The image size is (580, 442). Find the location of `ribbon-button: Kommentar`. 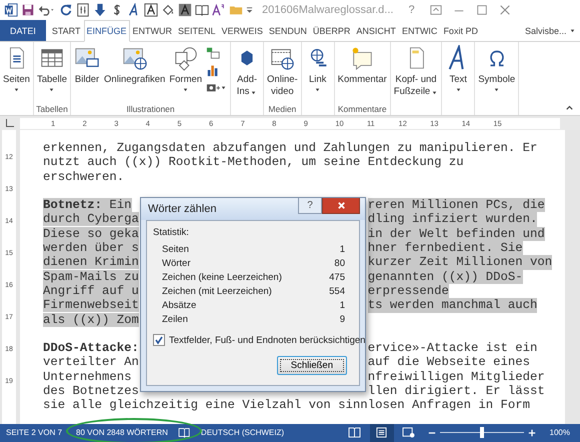

ribbon-button: Kommentar is located at coordinates (362, 66).